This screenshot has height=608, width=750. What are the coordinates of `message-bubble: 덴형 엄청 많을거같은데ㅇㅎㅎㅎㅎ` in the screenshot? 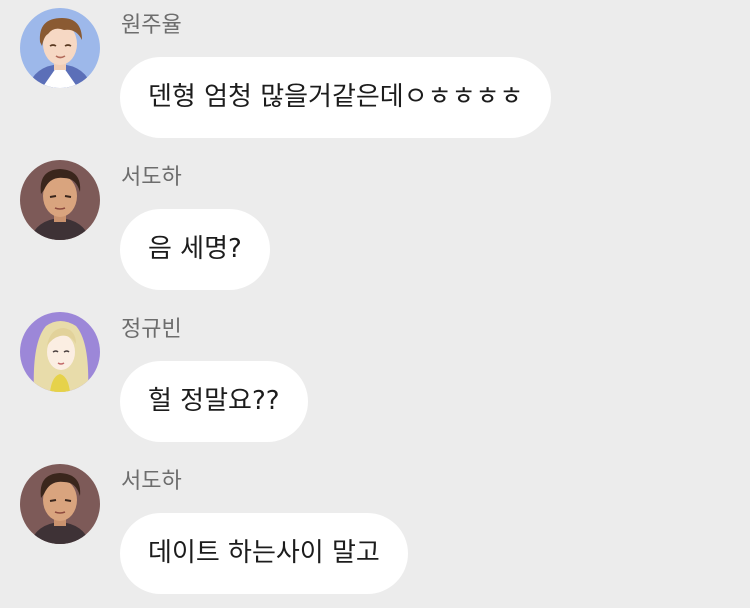 It's located at (336, 97).